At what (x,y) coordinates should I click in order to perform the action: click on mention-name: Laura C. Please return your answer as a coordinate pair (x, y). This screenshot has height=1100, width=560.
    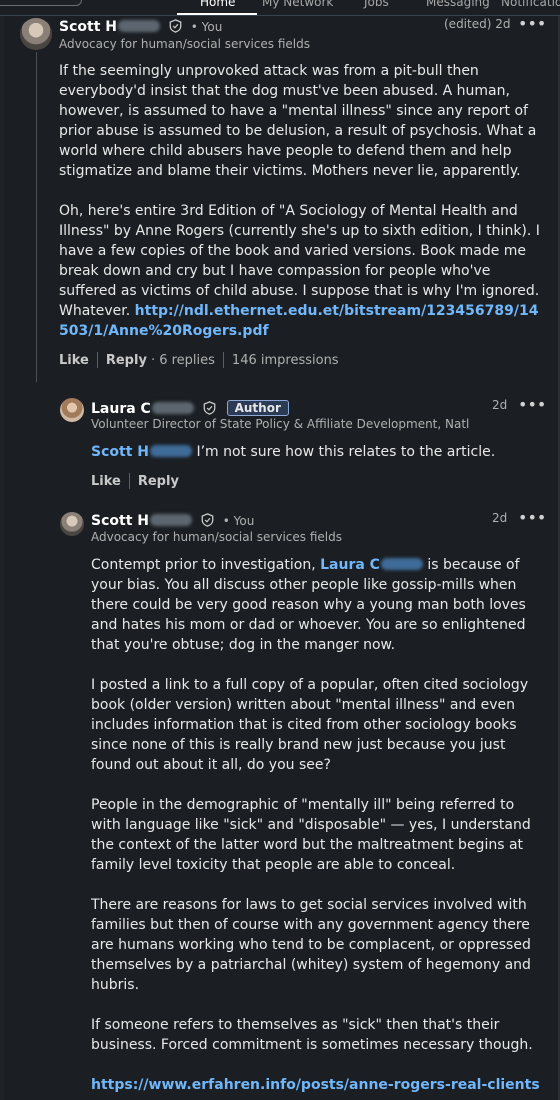
    Looking at the image, I should click on (350, 565).